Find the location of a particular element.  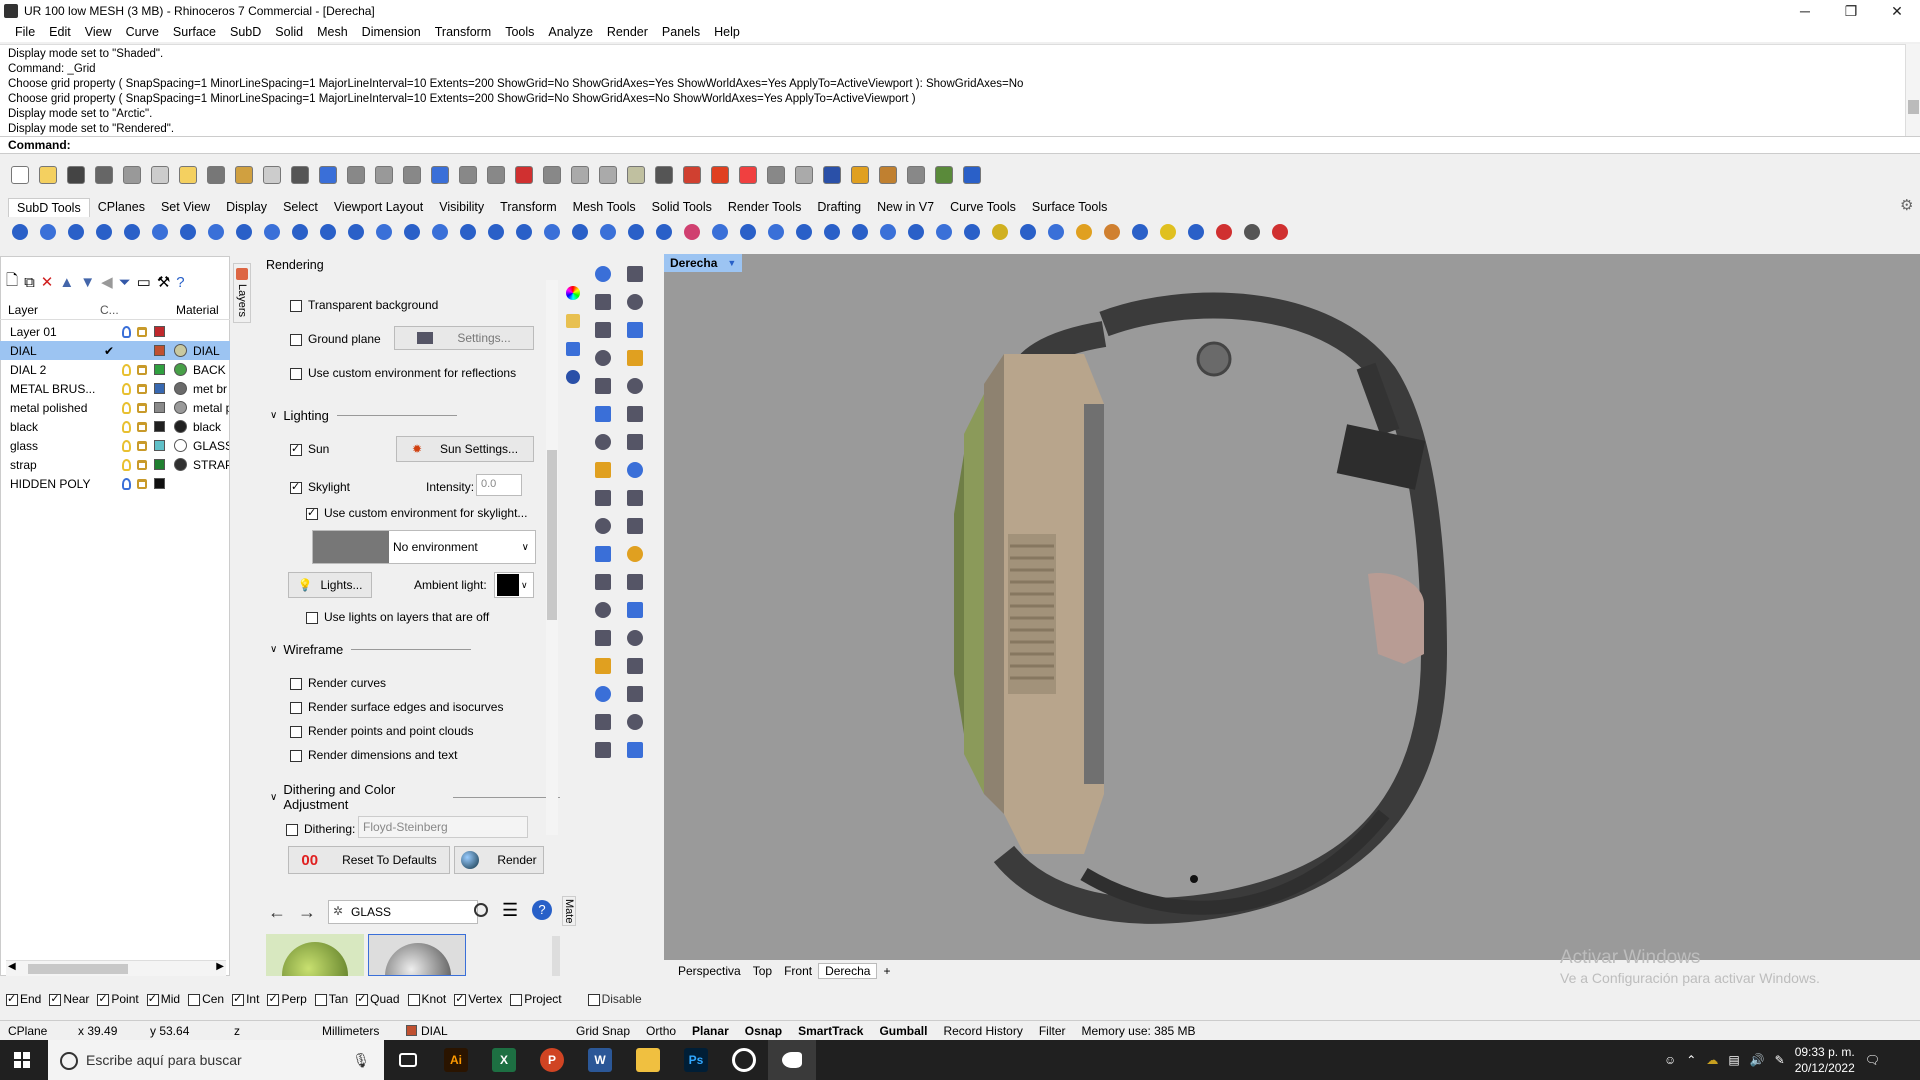

tools-icon: ⚒ is located at coordinates (163, 282).